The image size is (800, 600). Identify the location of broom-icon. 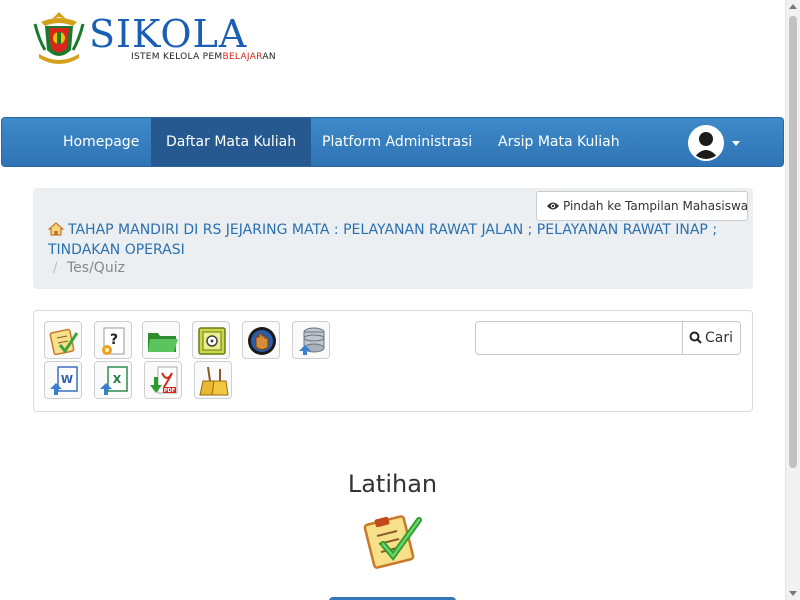
(214, 381).